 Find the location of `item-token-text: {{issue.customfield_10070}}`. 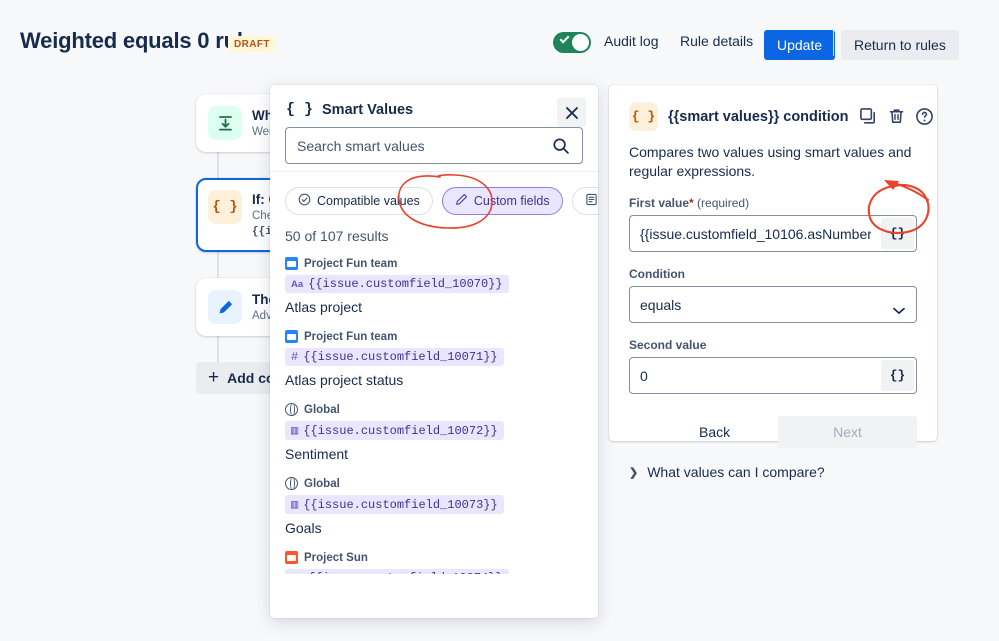

item-token-text: {{issue.customfield_10070}} is located at coordinates (405, 284).